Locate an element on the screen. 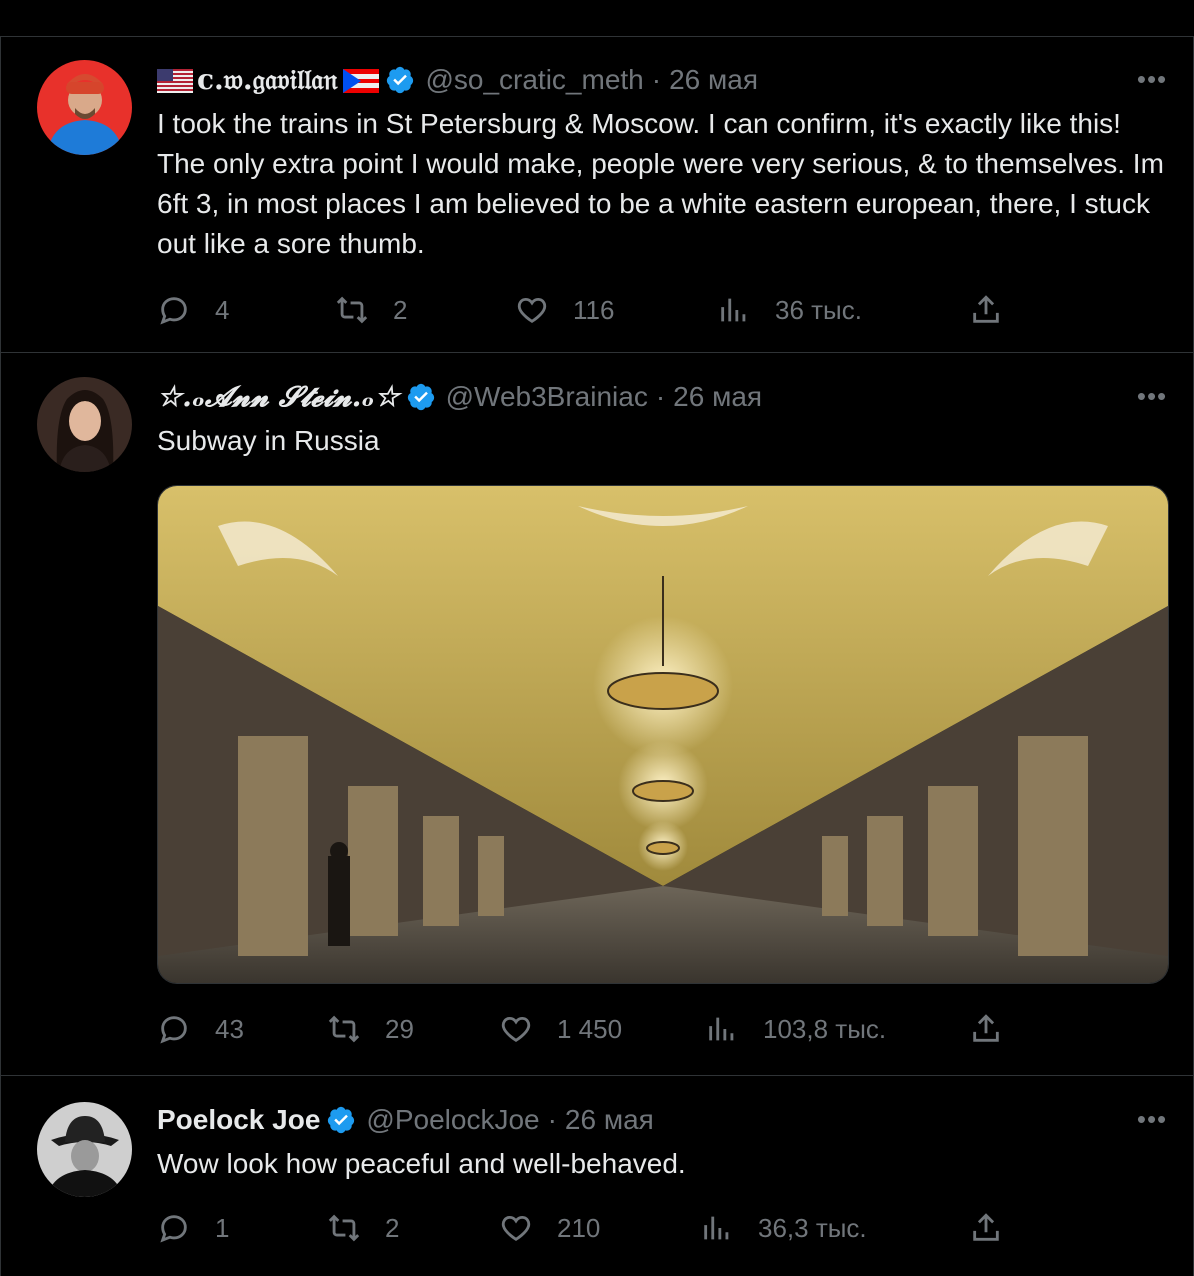 This screenshot has height=1276, width=1194. view-count: 36,3 тыс. is located at coordinates (812, 1227).